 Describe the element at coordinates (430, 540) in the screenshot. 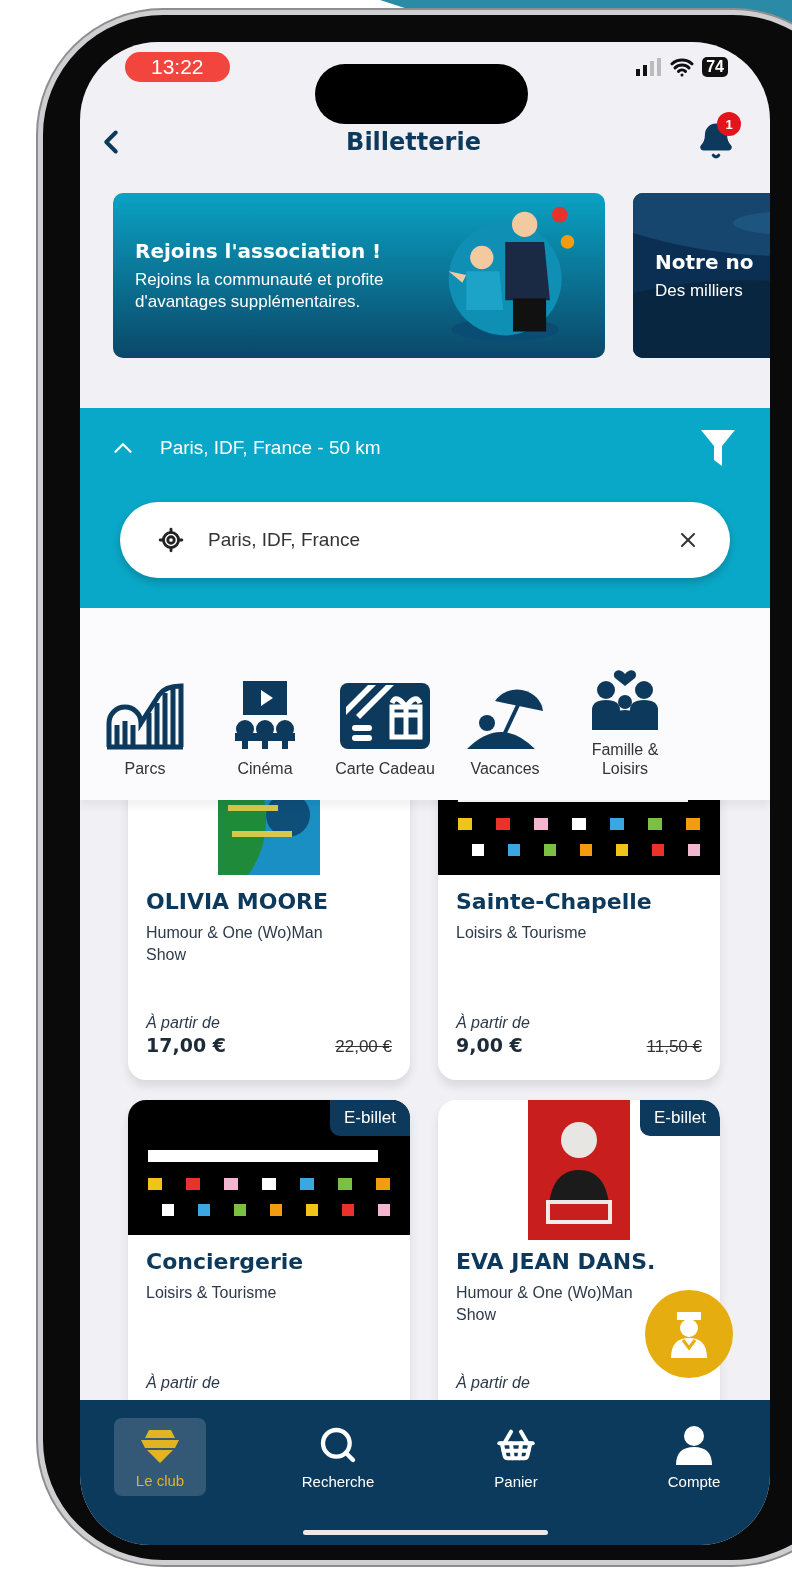

I see `location-input: Paris, IDF, France` at that location.